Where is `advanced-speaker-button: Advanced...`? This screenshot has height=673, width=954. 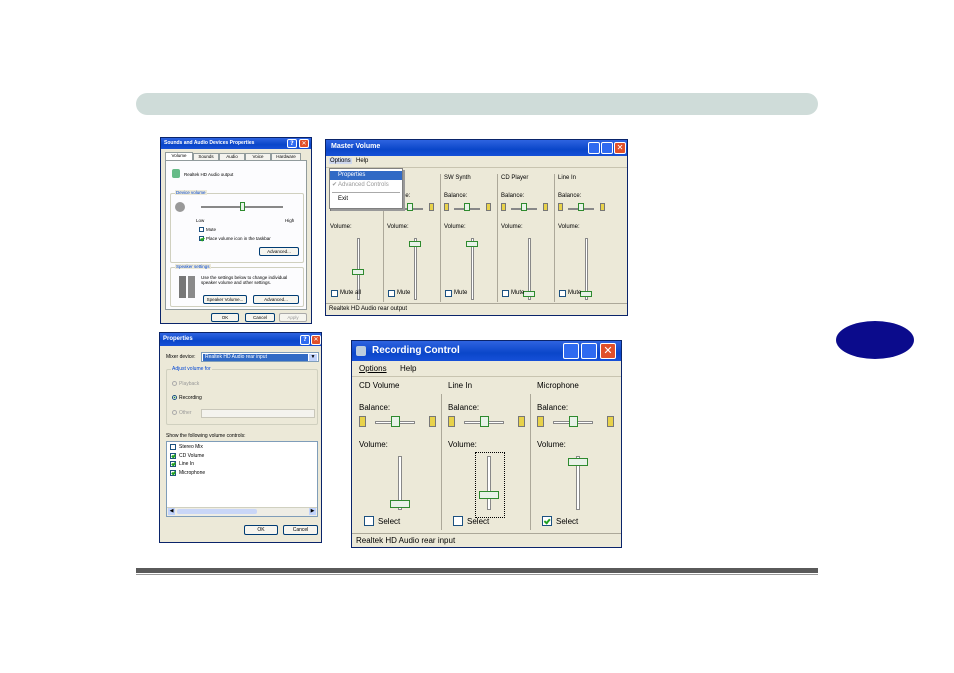
advanced-speaker-button: Advanced... is located at coordinates (276, 299).